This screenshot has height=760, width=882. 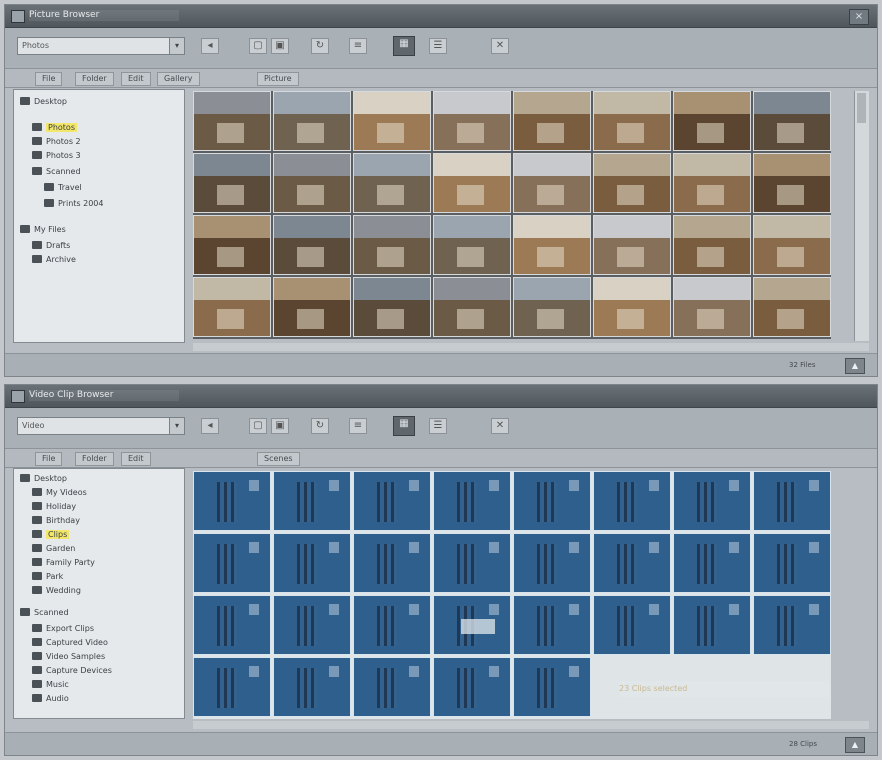 What do you see at coordinates (94, 459) in the screenshot?
I see `tab-folder: Folder` at bounding box center [94, 459].